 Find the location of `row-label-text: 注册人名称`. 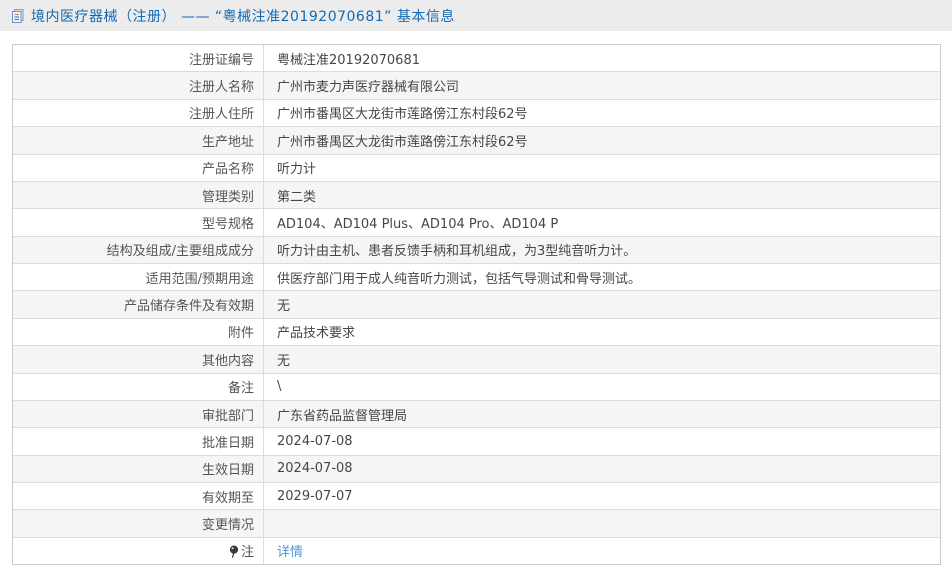

row-label-text: 注册人名称 is located at coordinates (221, 88).